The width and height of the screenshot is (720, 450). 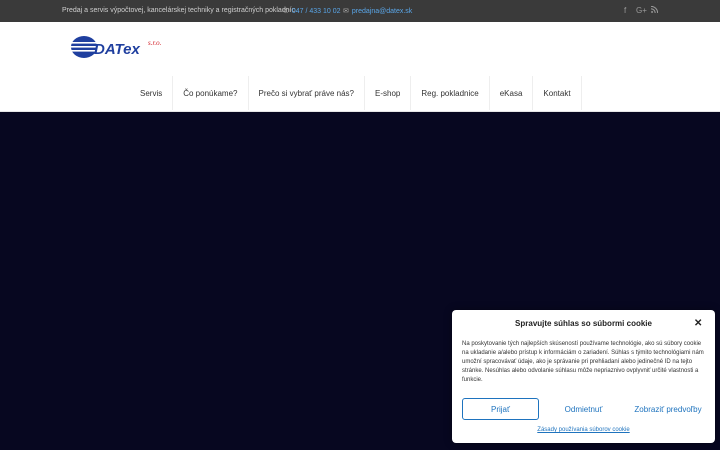 What do you see at coordinates (625, 10) in the screenshot?
I see `facebook-icon: f` at bounding box center [625, 10].